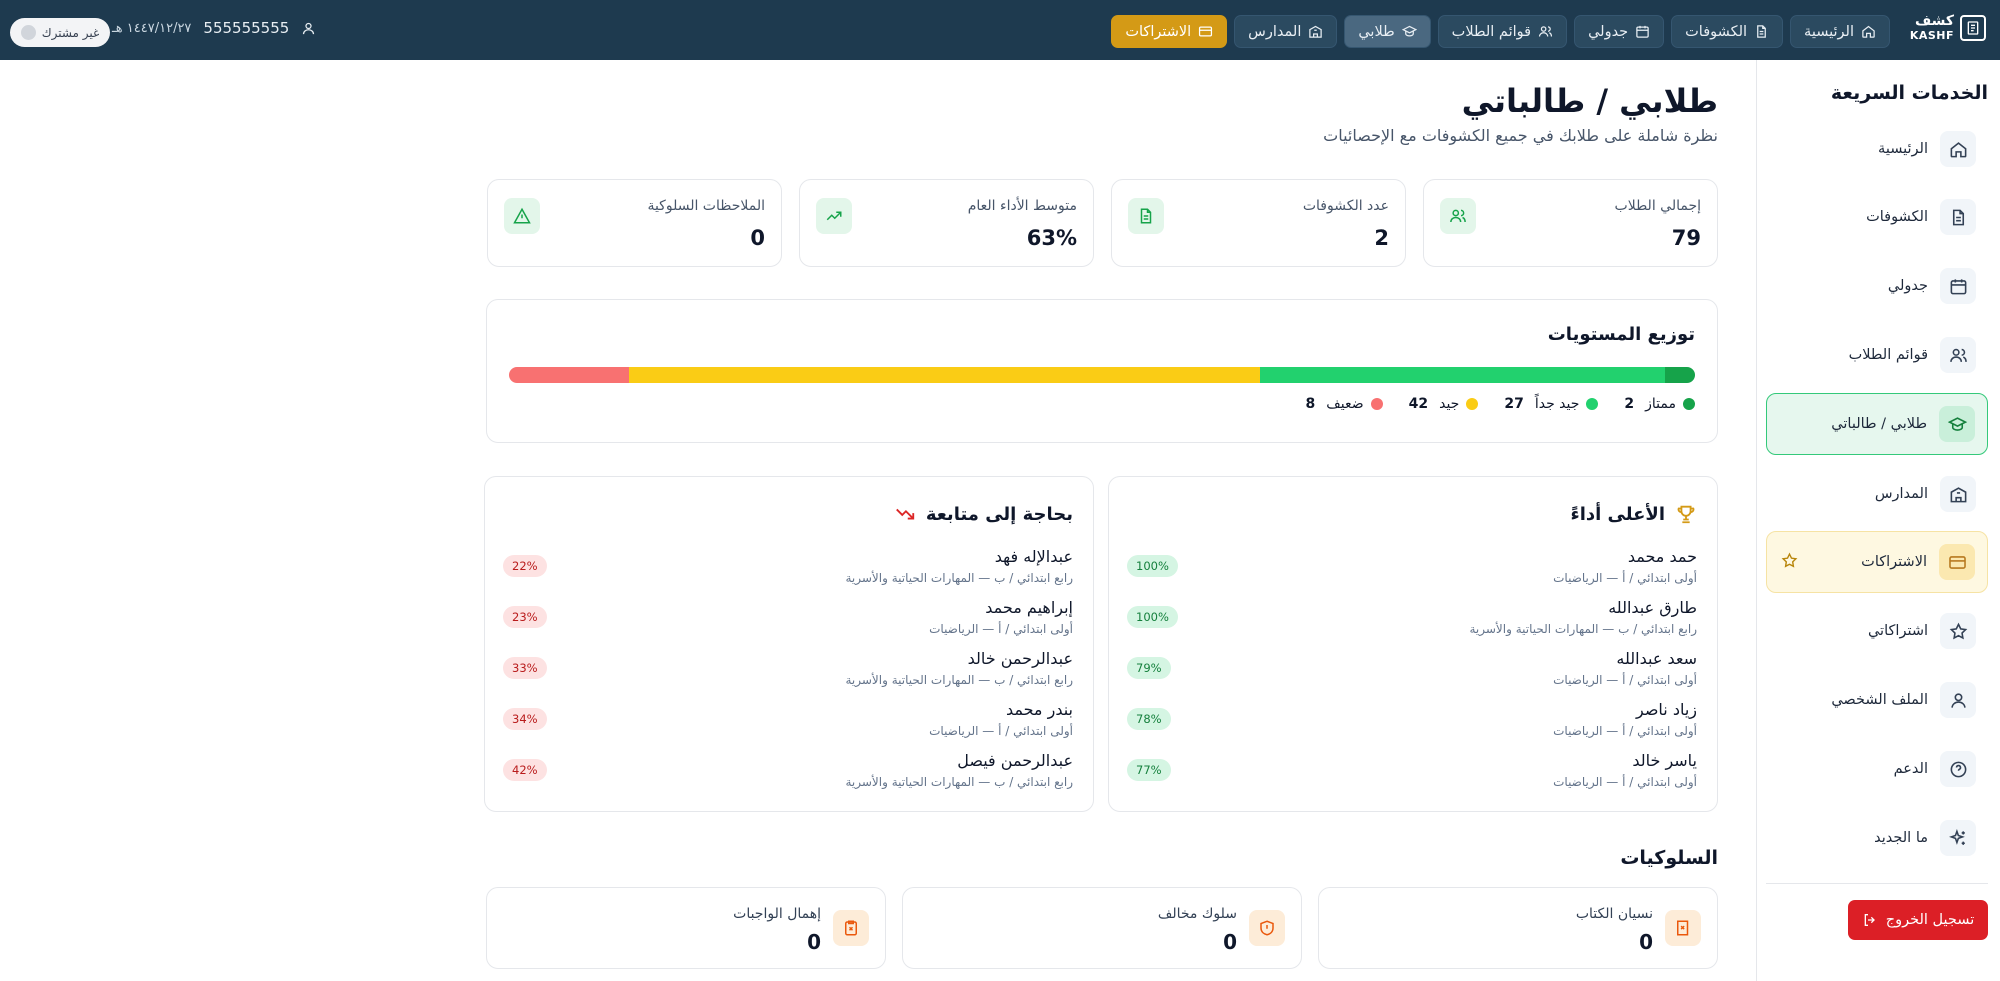  I want to click on legend-count: 2, so click(1629, 404).